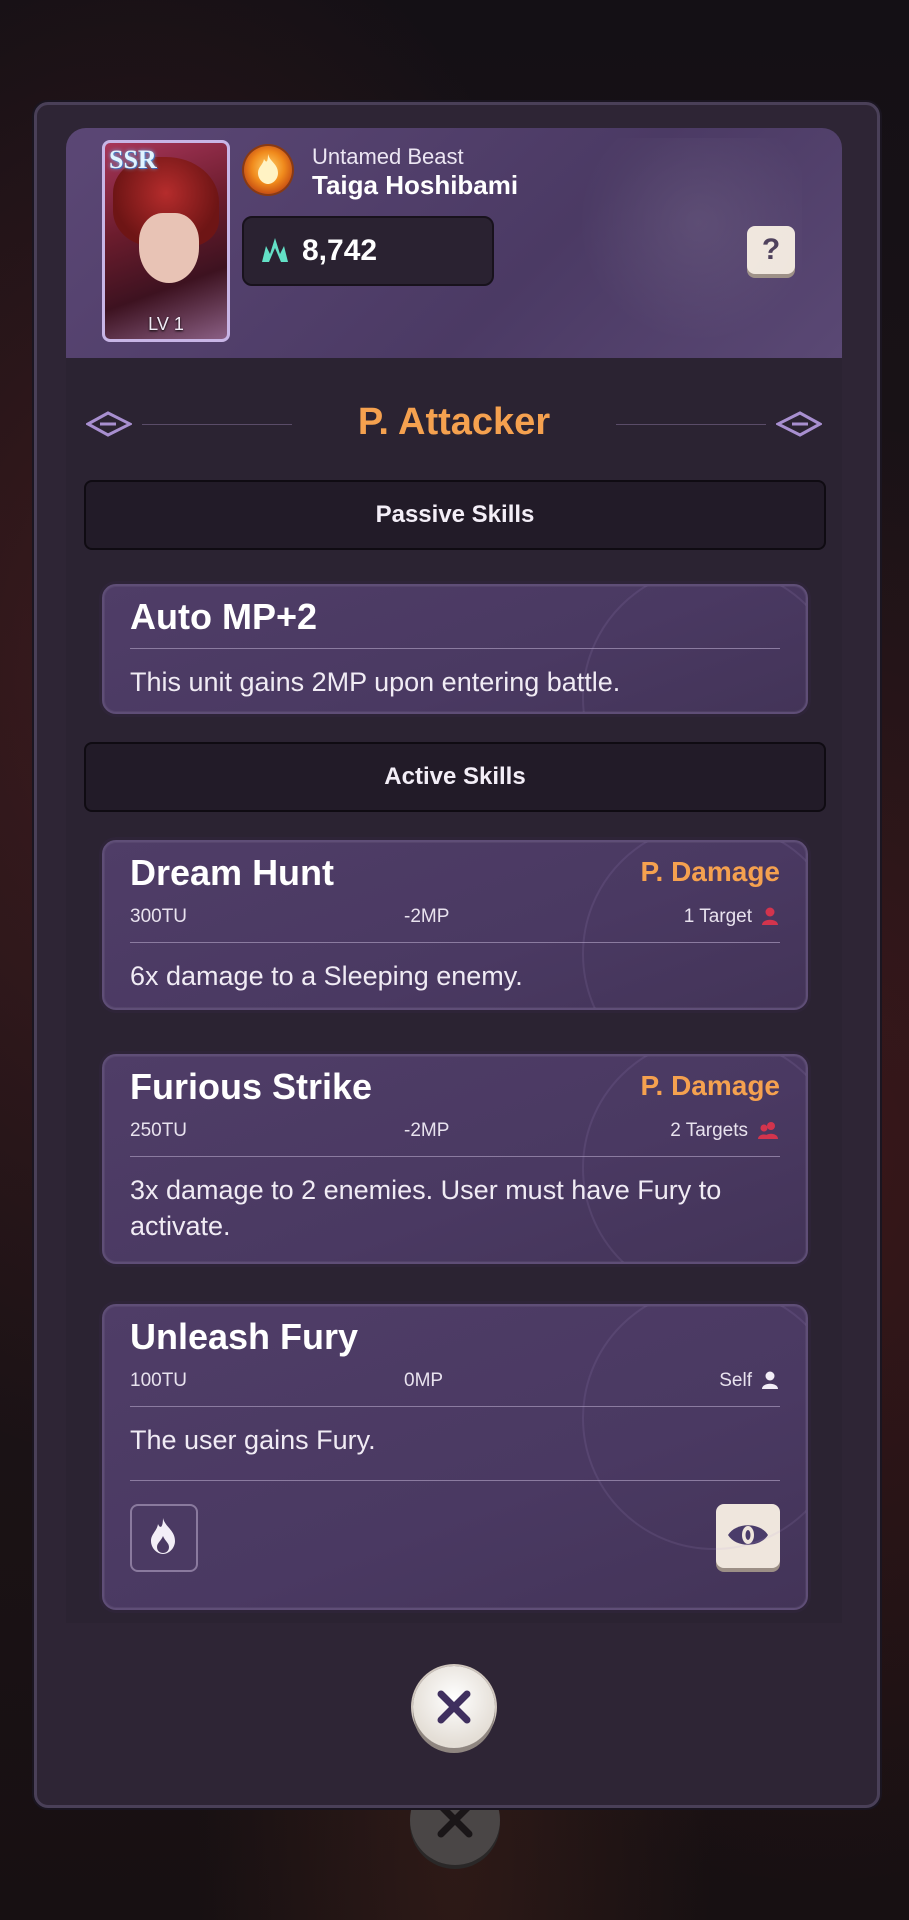 This screenshot has height=1920, width=909. Describe the element at coordinates (735, 1380) in the screenshot. I see `skill-target-label: Self` at that location.